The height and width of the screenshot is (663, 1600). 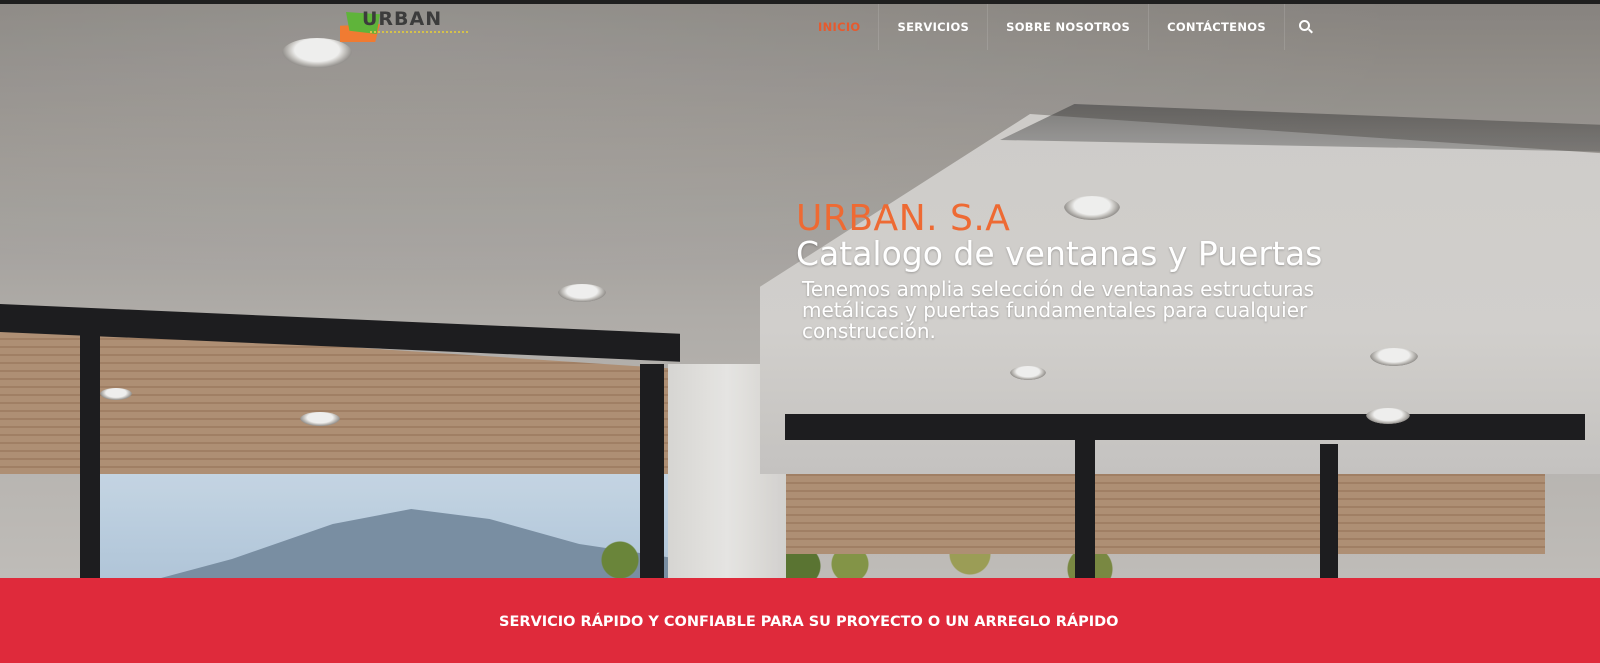 I want to click on nav-item-contactenos: CONTÁCTENOS, so click(x=1217, y=27).